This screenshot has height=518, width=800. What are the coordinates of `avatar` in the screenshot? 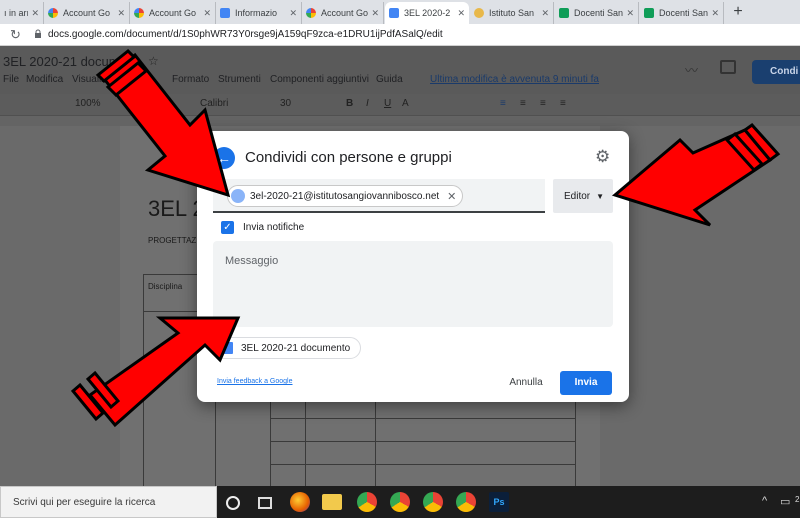 It's located at (238, 196).